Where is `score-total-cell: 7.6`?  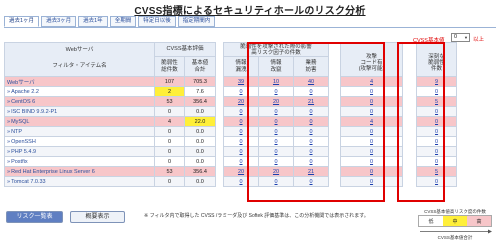
score-total-cell: 7.6 is located at coordinates (200, 91).